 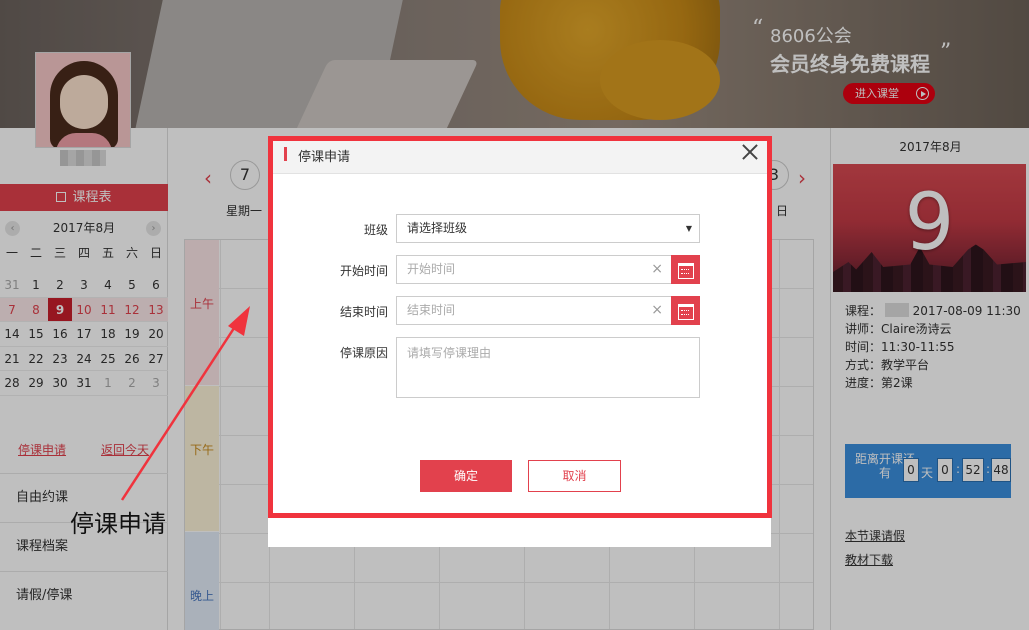 I want to click on dialog-title: 停课申请, so click(x=324, y=157).